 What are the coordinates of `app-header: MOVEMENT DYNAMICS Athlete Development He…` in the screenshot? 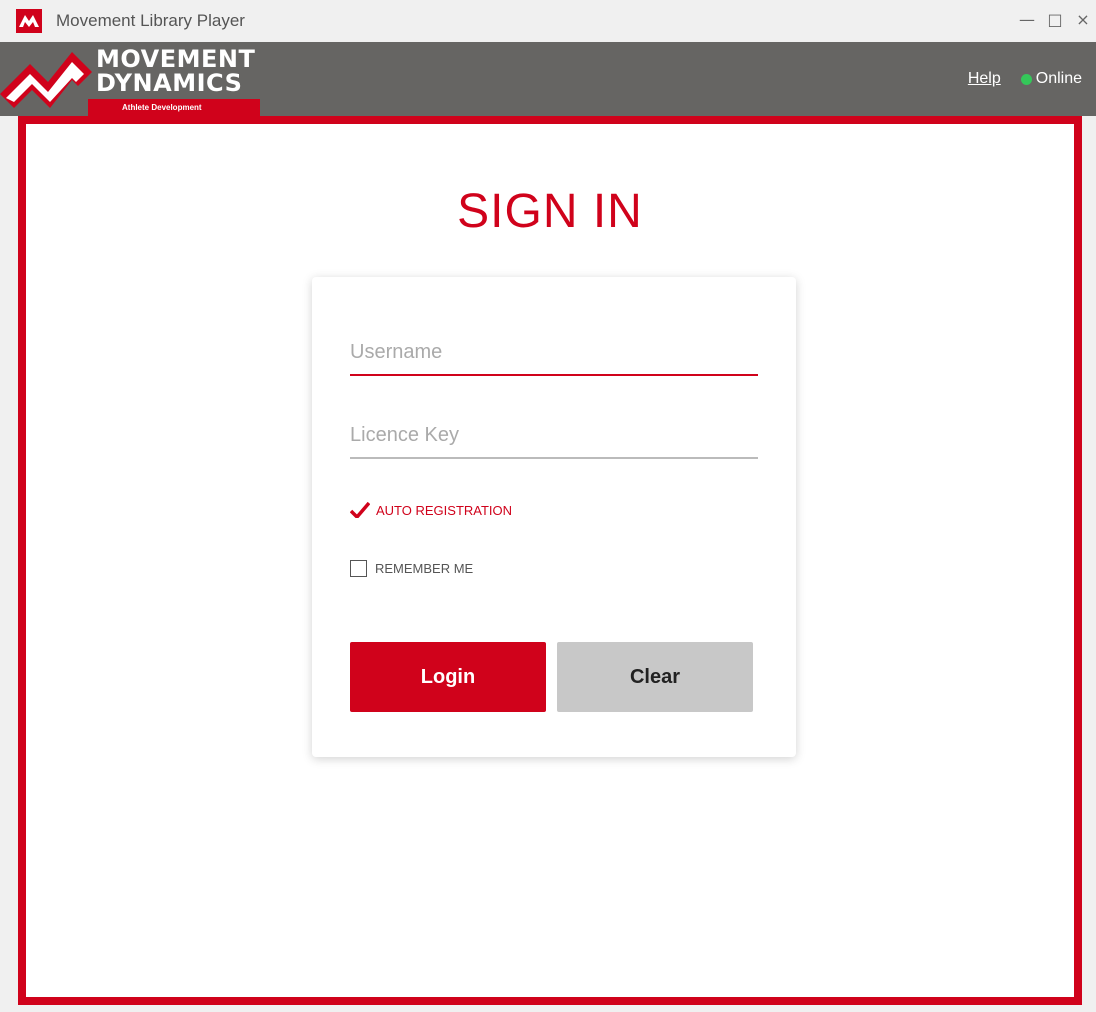 It's located at (548, 79).